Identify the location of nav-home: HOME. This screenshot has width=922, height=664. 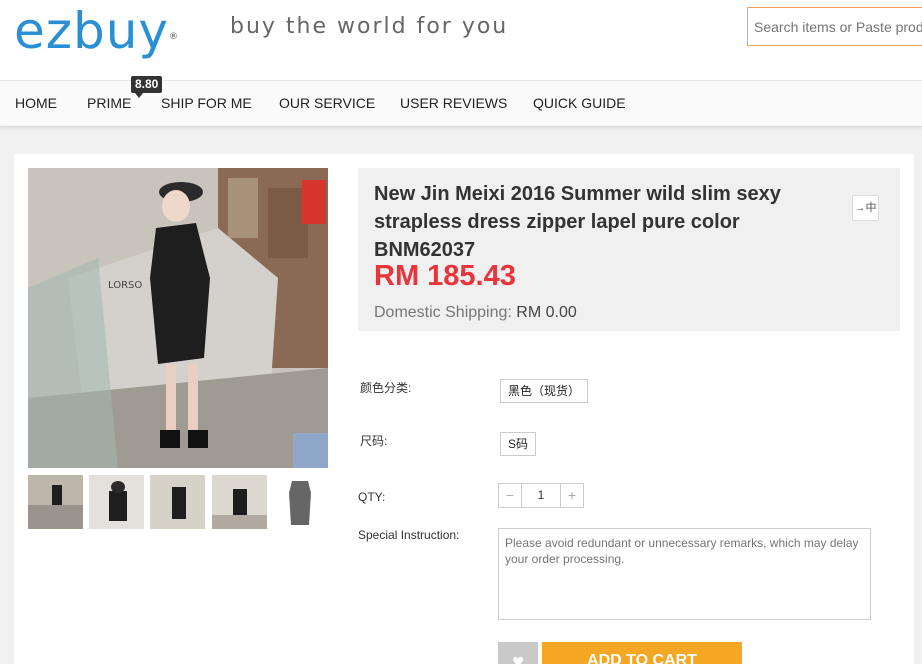
(36, 103).